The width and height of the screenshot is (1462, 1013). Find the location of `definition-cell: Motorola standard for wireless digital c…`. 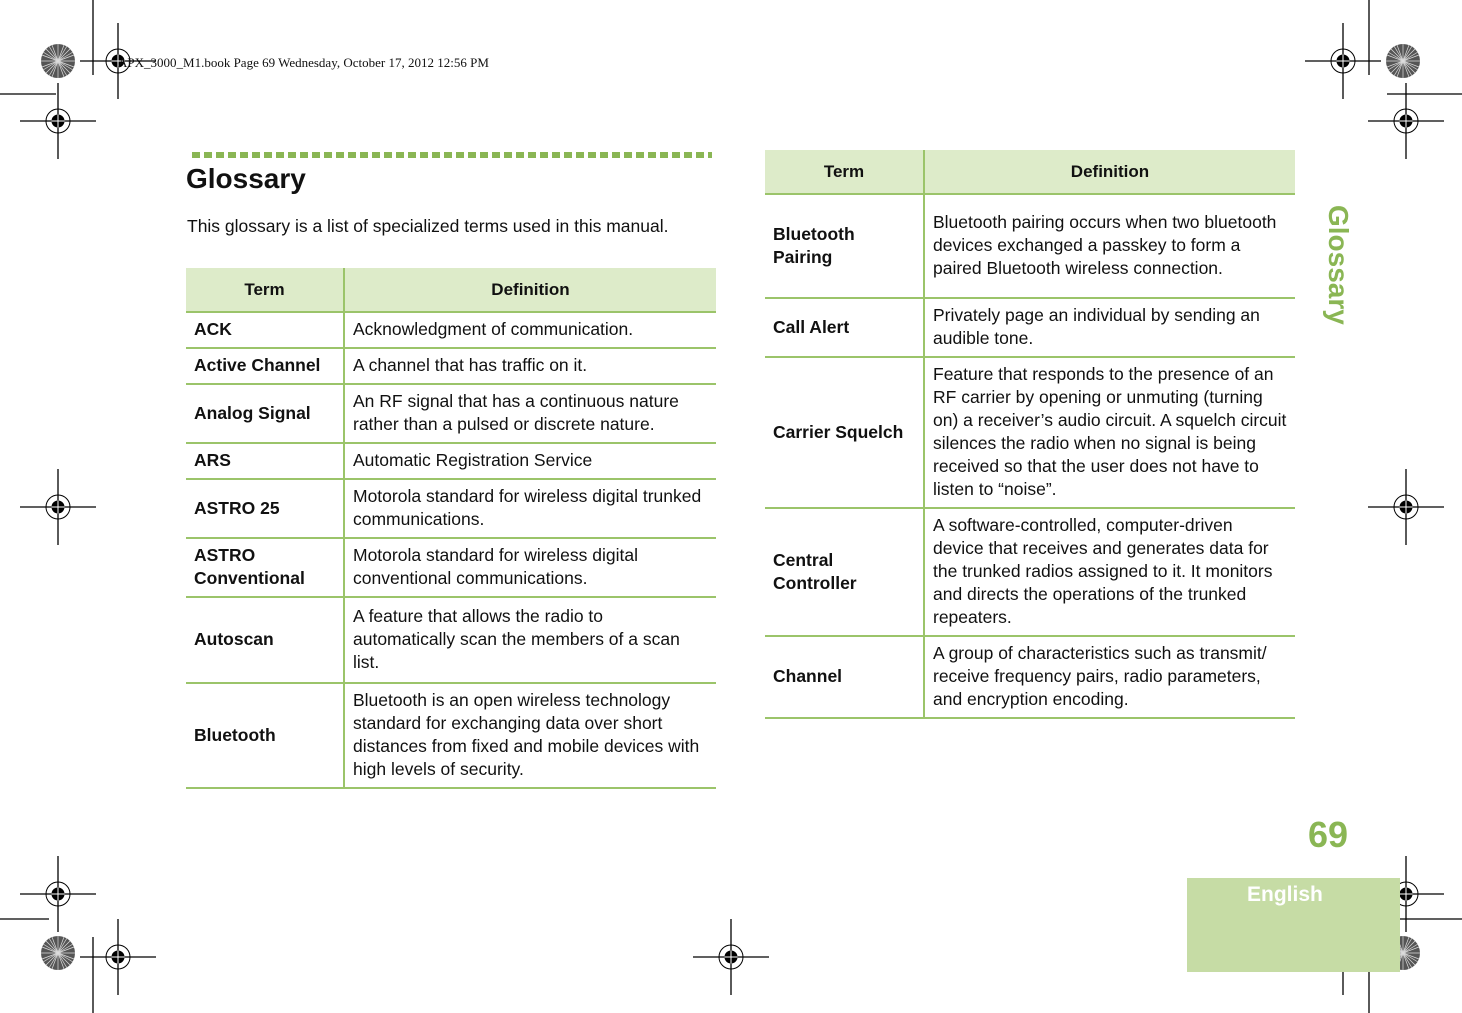

definition-cell: Motorola standard for wireless digital c… is located at coordinates (530, 568).